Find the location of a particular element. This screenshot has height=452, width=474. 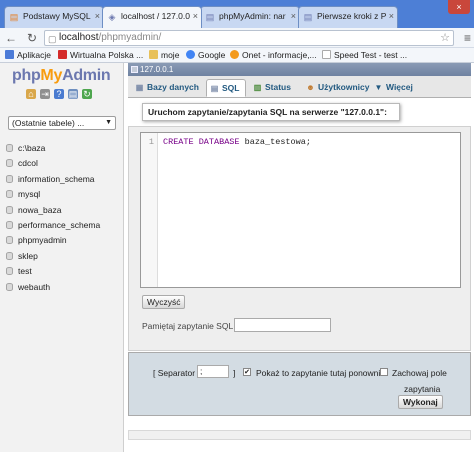

sql-keyword: CREATE DATABASE is located at coordinates (201, 142).